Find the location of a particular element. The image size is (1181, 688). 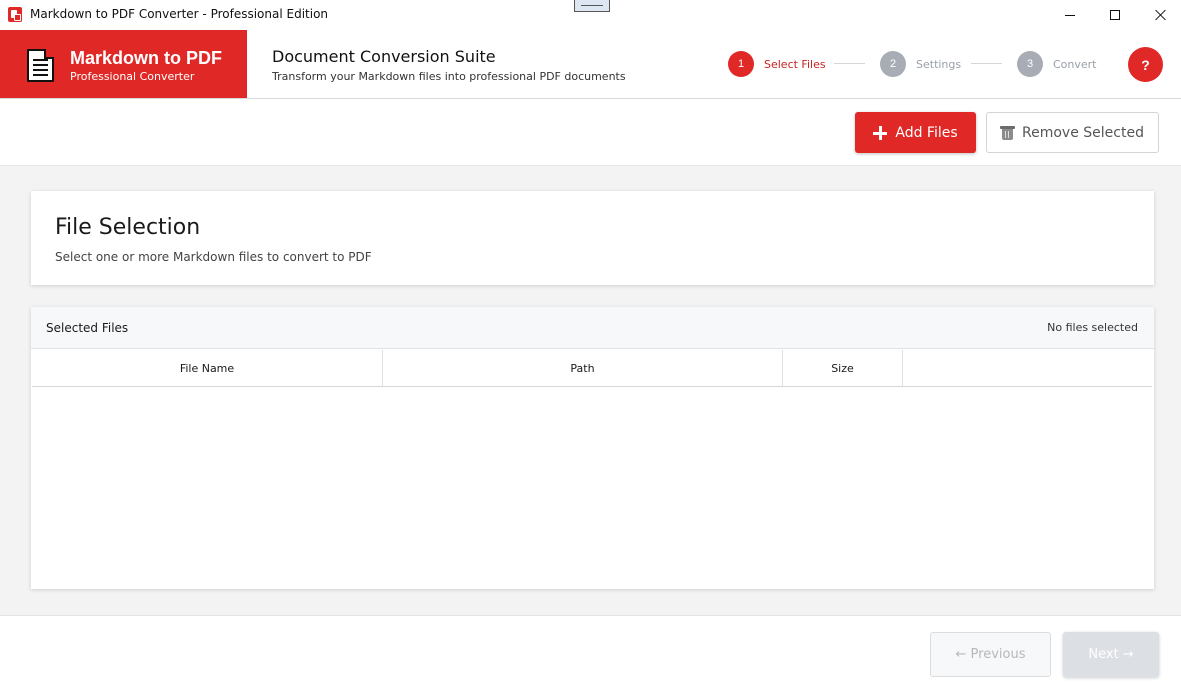

remove-selected-label: Remove Selected is located at coordinates (1083, 132).